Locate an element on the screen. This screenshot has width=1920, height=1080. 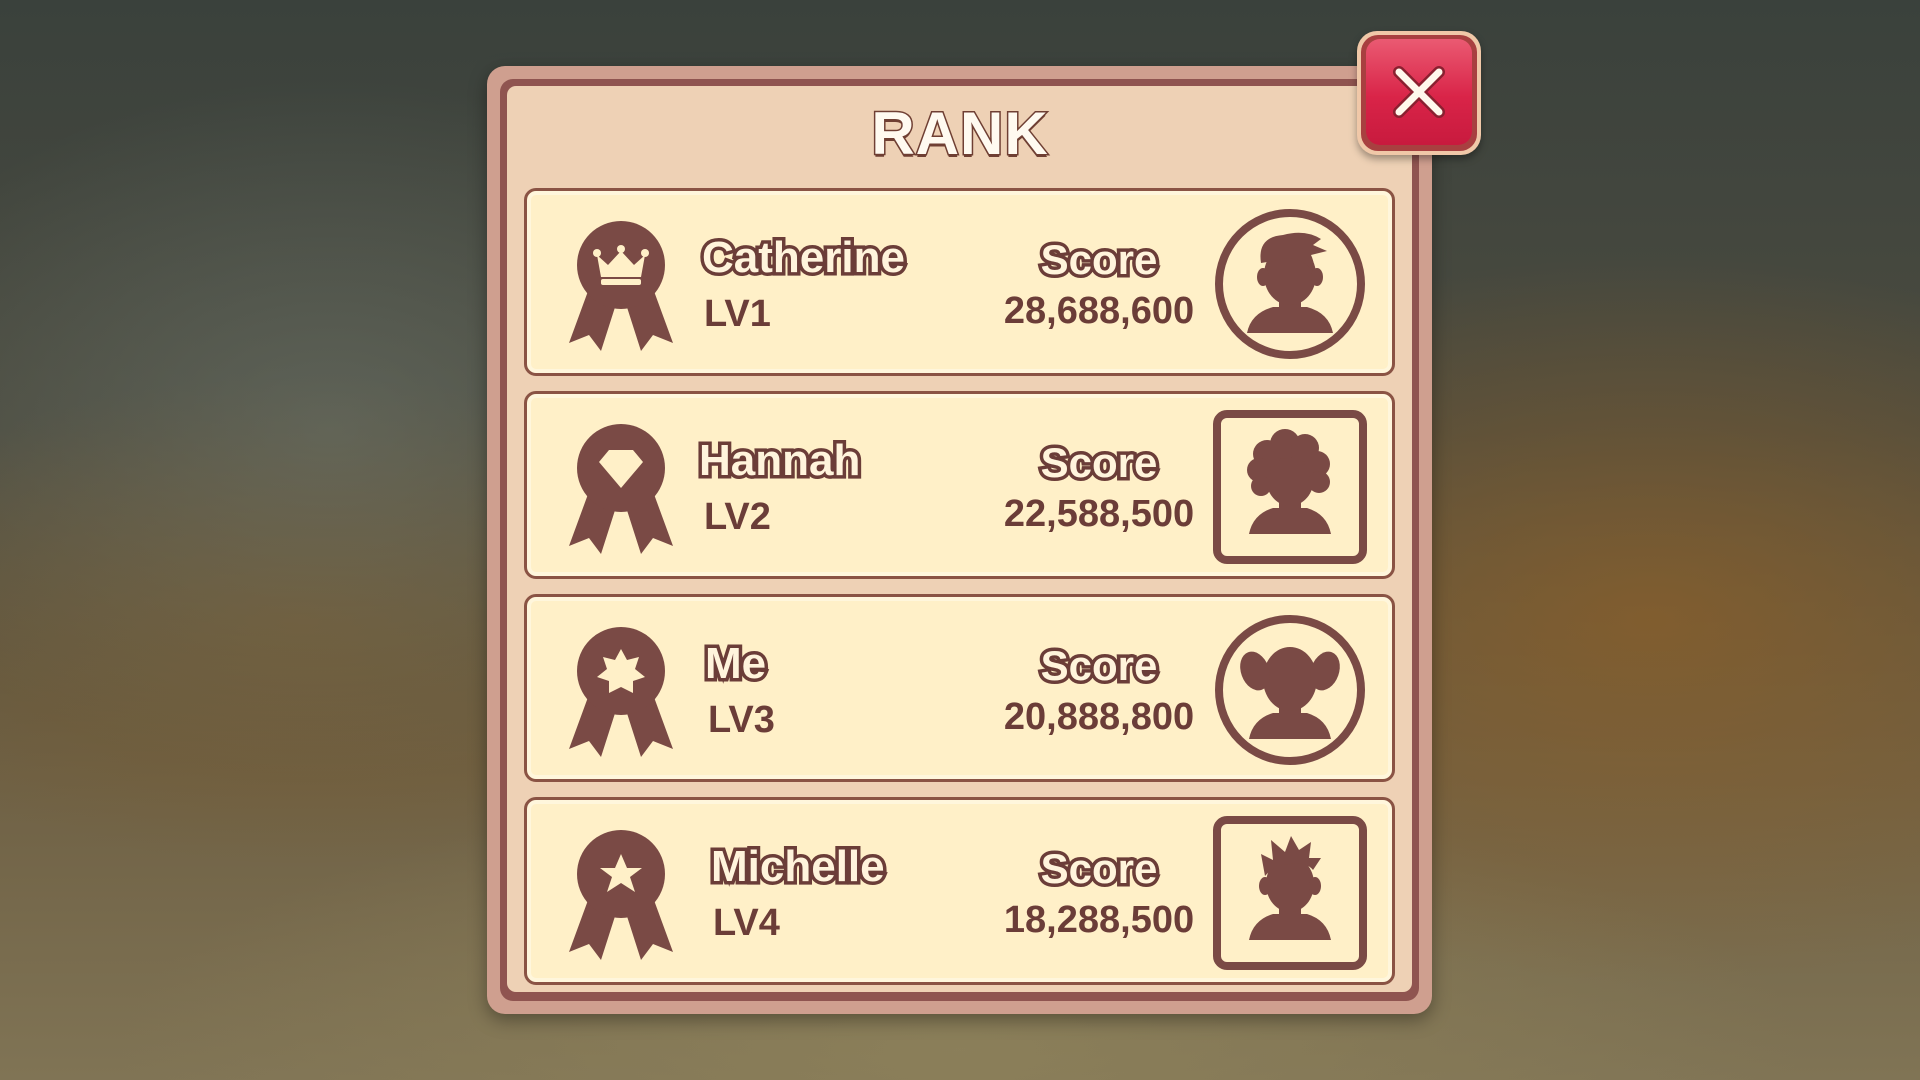
rank-row-3: Me LV3 Score 20,888,800 is located at coordinates (959, 688).